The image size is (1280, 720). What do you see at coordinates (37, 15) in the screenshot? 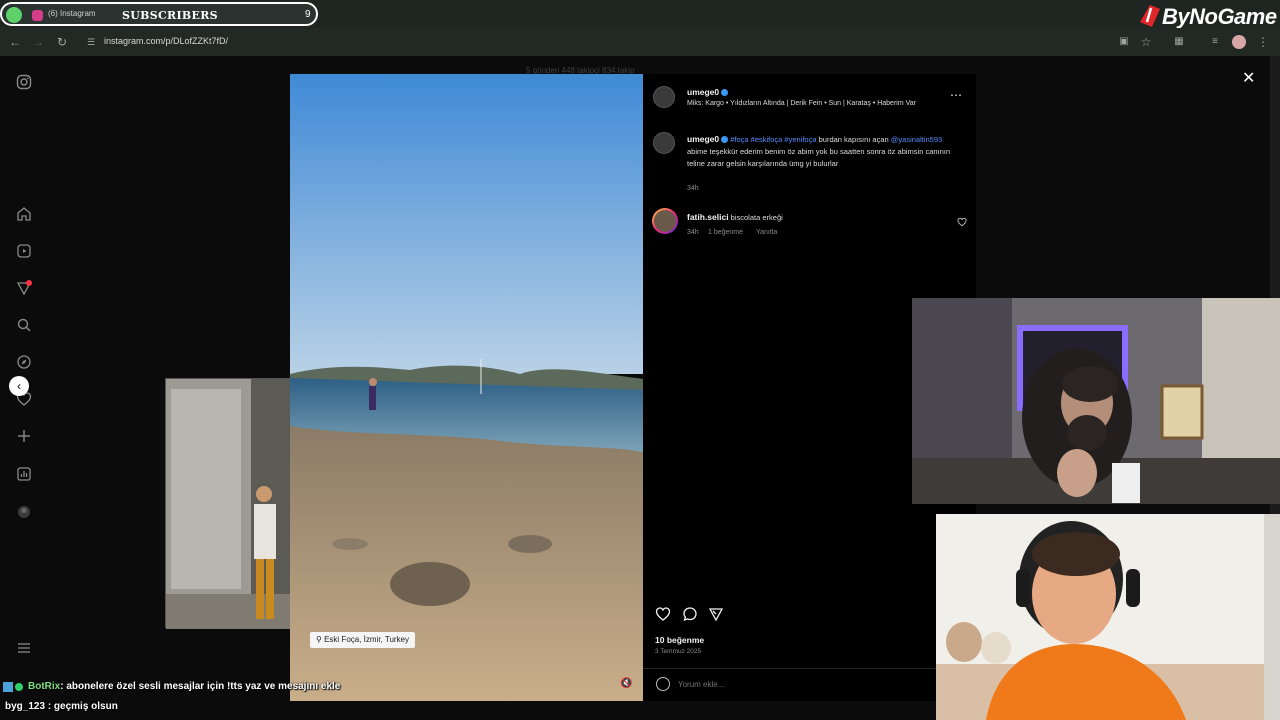
I see `instagram-favicon-icon` at bounding box center [37, 15].